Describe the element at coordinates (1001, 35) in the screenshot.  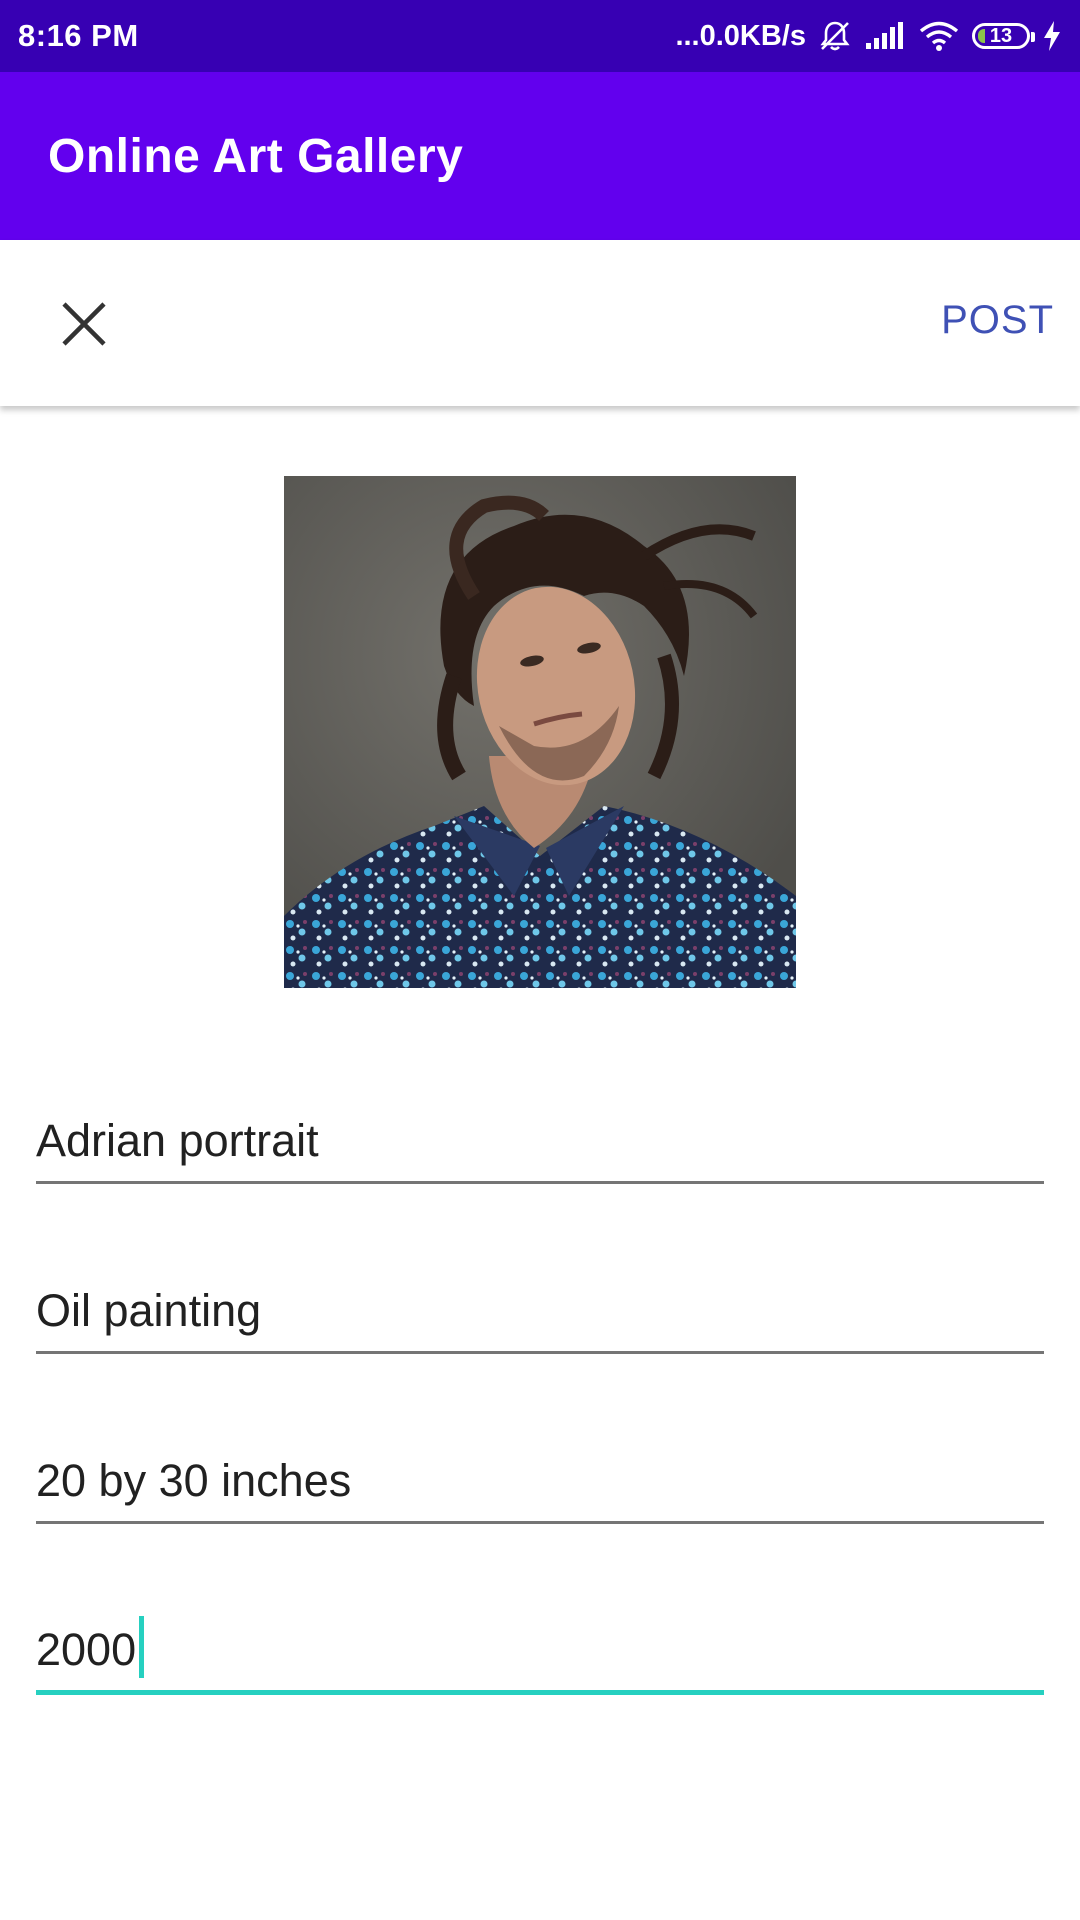
I see `battery-level-text: 13` at that location.